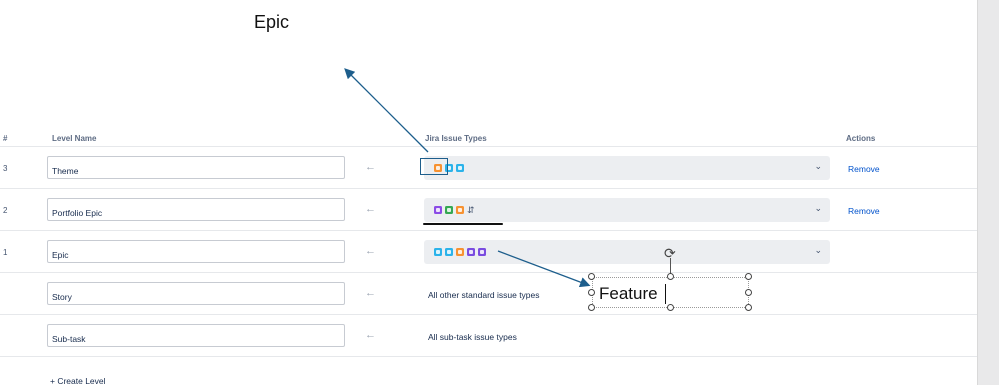 The height and width of the screenshot is (386, 999). I want to click on annotation-arrows, so click(467, 178).